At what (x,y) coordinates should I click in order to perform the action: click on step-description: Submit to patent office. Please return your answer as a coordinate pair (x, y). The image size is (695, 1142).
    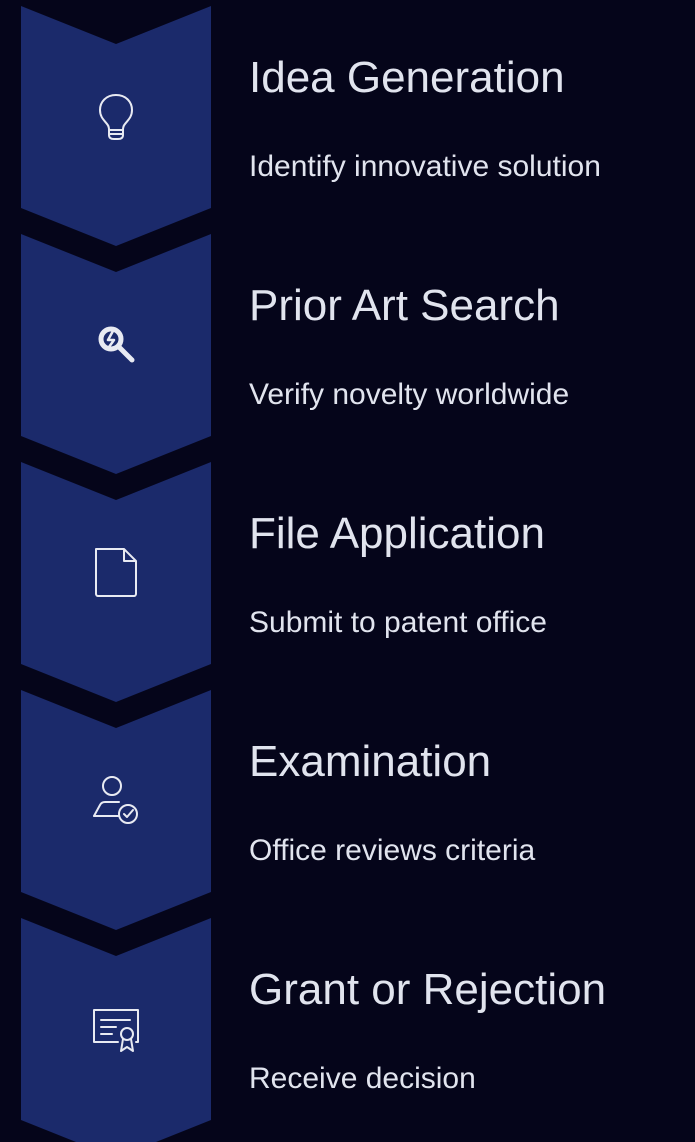
    Looking at the image, I should click on (398, 622).